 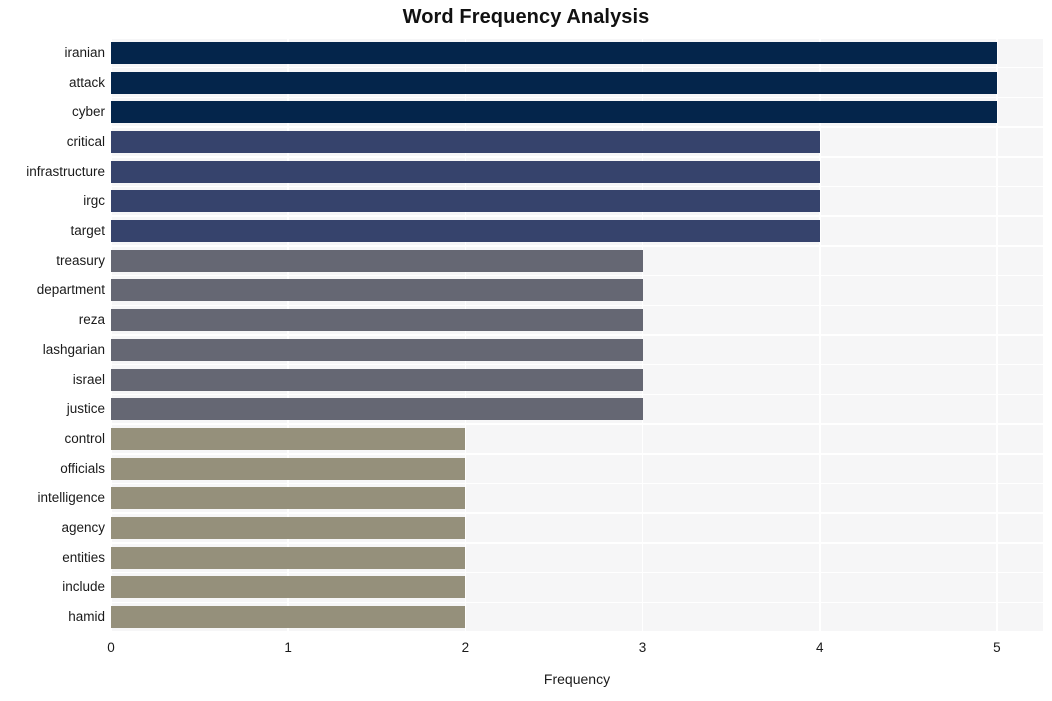 What do you see at coordinates (87, 231) in the screenshot?
I see `y-tick-label: target` at bounding box center [87, 231].